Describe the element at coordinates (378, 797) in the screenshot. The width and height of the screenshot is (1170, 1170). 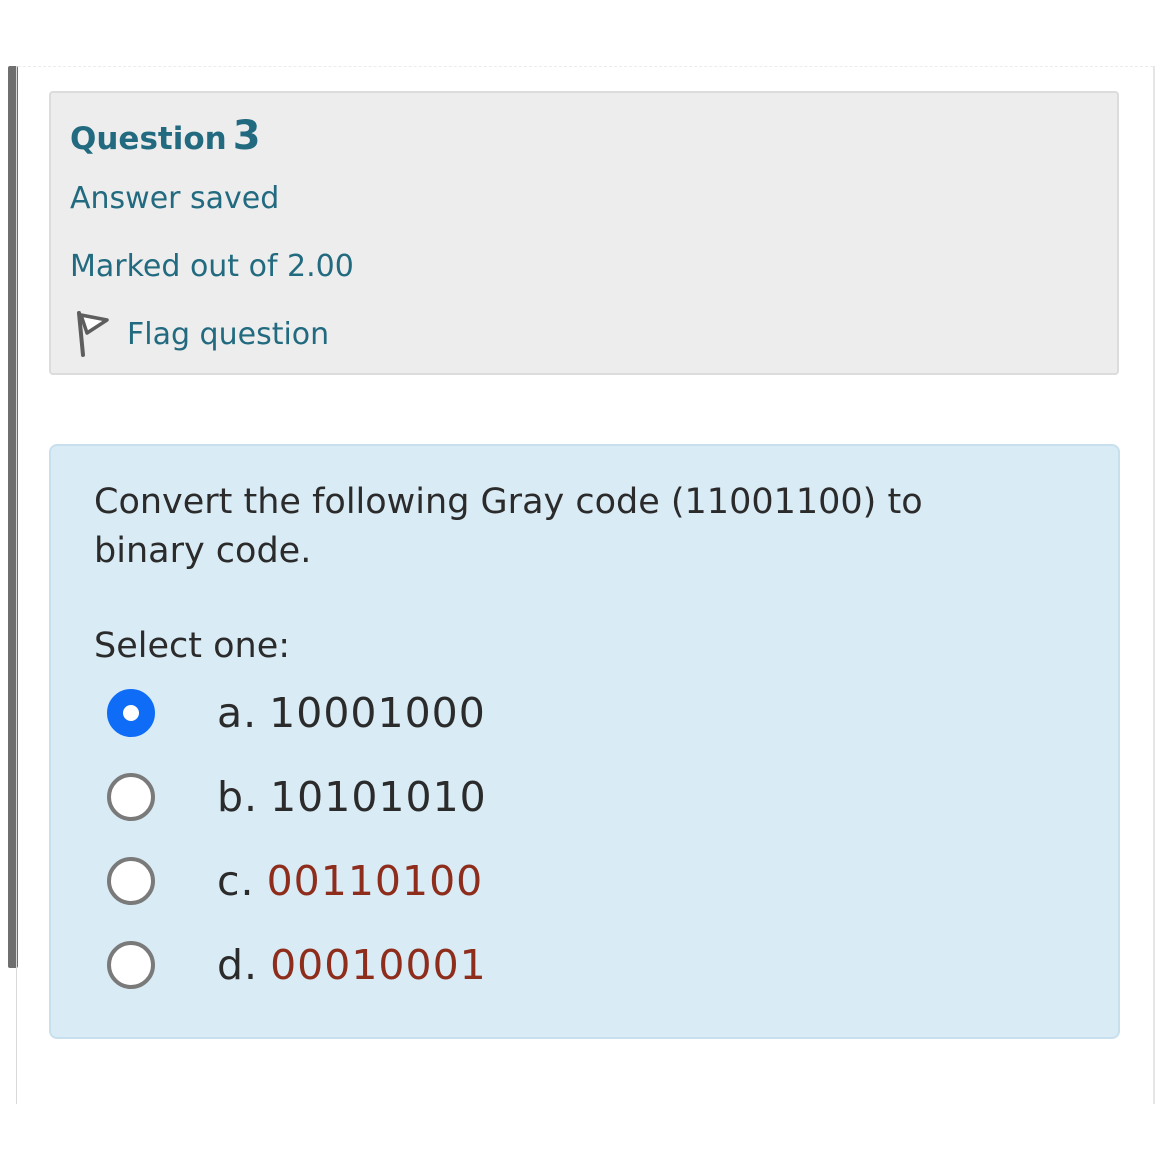
I see `option-value-b: 10101010` at that location.